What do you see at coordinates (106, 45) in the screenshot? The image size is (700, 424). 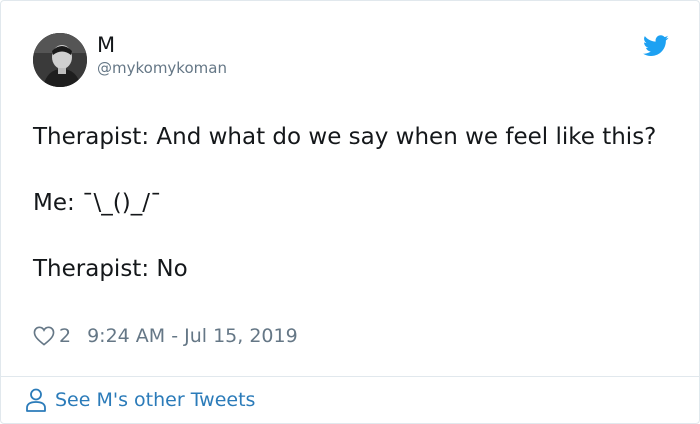 I see `display-name: M` at bounding box center [106, 45].